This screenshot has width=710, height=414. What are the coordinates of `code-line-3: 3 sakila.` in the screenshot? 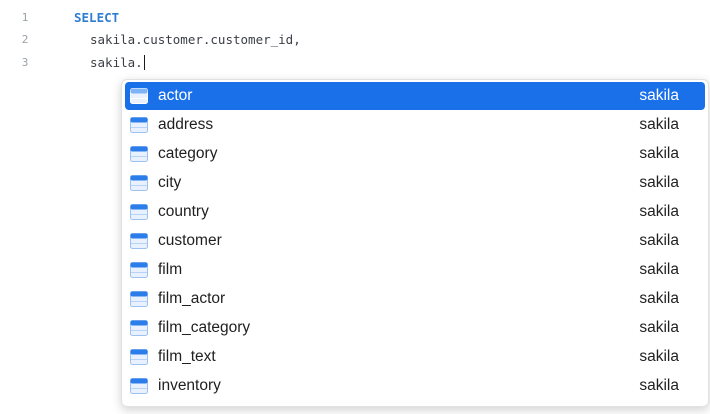 It's located at (355, 63).